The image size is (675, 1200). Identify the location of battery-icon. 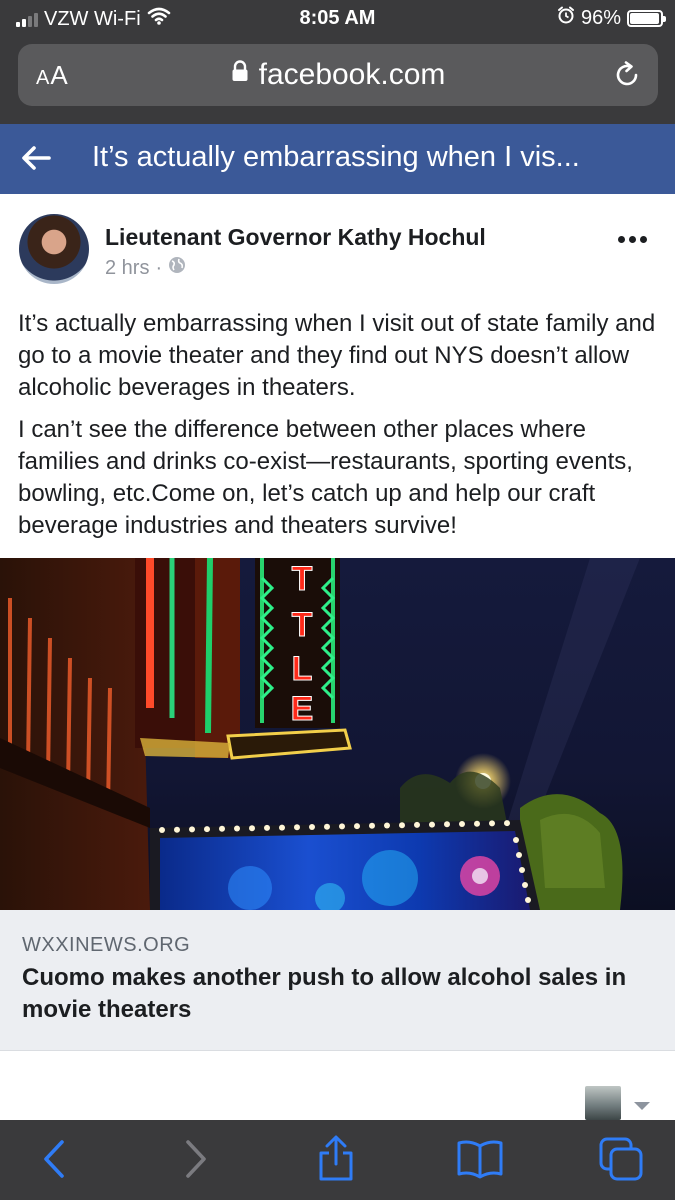
(646, 18).